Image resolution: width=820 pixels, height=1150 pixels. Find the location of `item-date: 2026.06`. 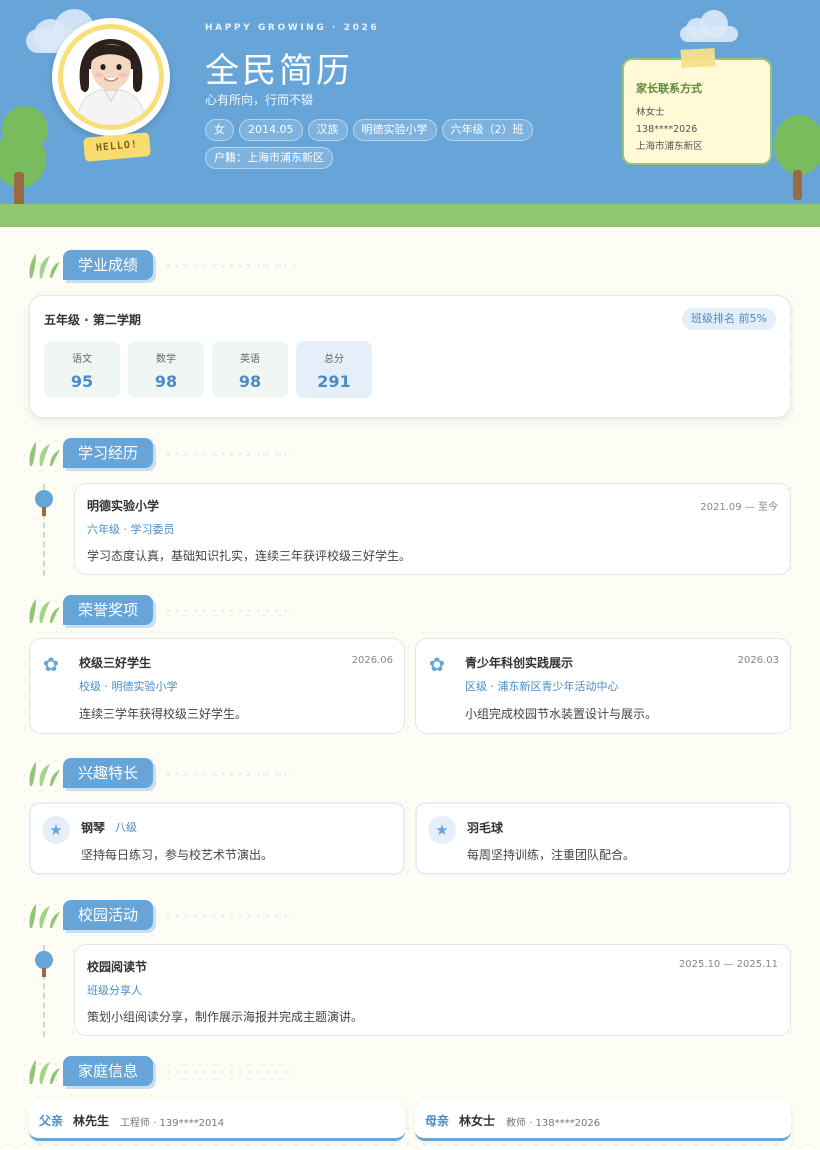

item-date: 2026.06 is located at coordinates (372, 660).